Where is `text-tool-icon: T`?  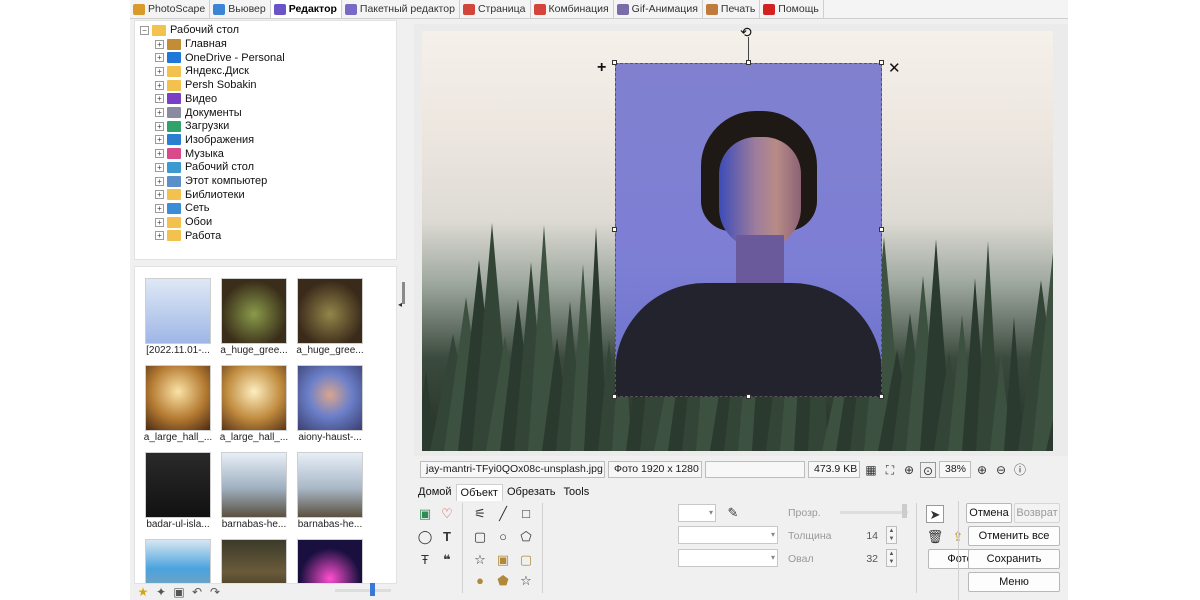
text-tool-icon: T is located at coordinates (447, 537).